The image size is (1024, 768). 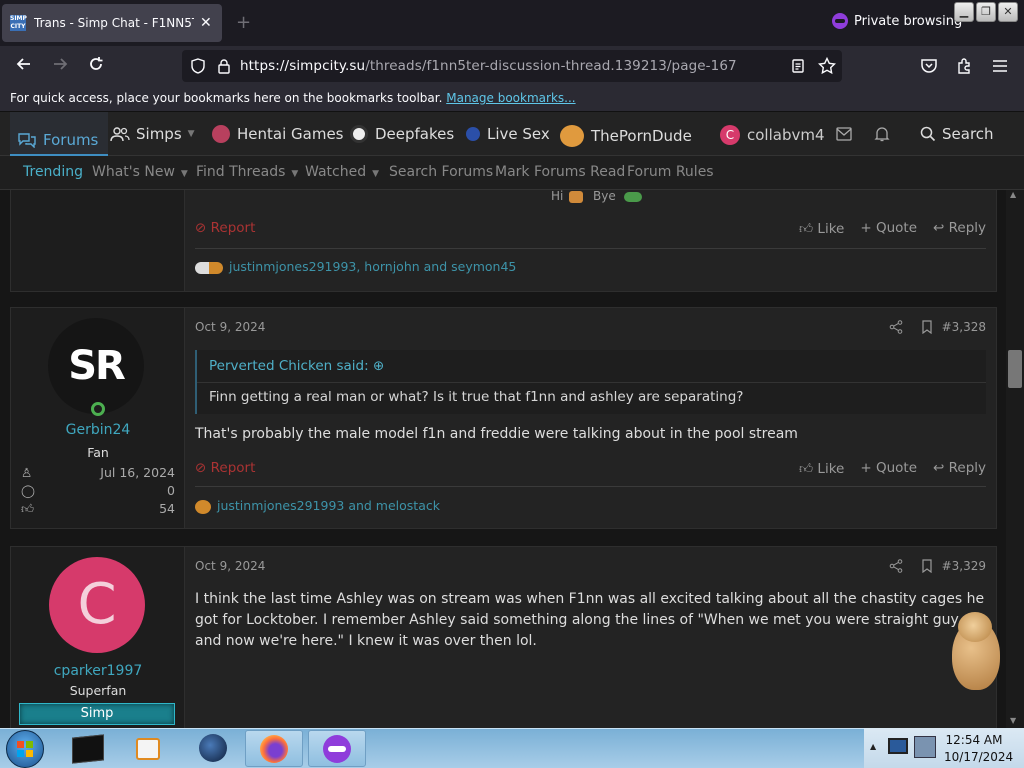 What do you see at coordinates (978, 749) in the screenshot?
I see `taskbar-clock: 12:54 AM 10/17/2024` at bounding box center [978, 749].